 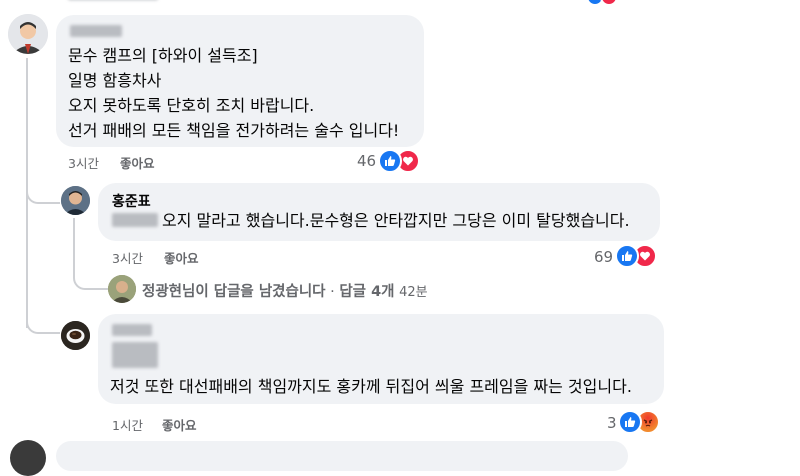 I want to click on comment-text: 오지 말라고 했습니다.문수형은 안타깝지만 그당은 이미 탈당했습니다., so click(x=396, y=220).